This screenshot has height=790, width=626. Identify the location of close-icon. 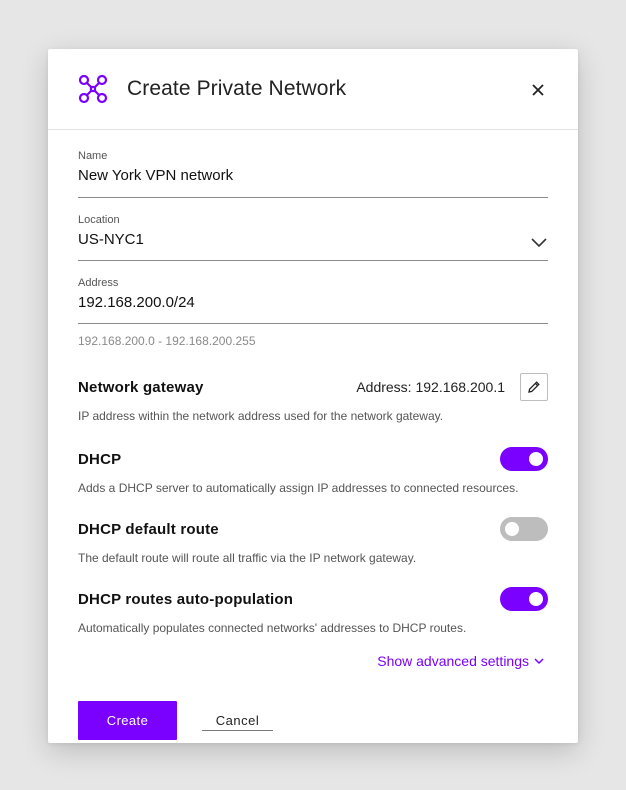
(538, 90).